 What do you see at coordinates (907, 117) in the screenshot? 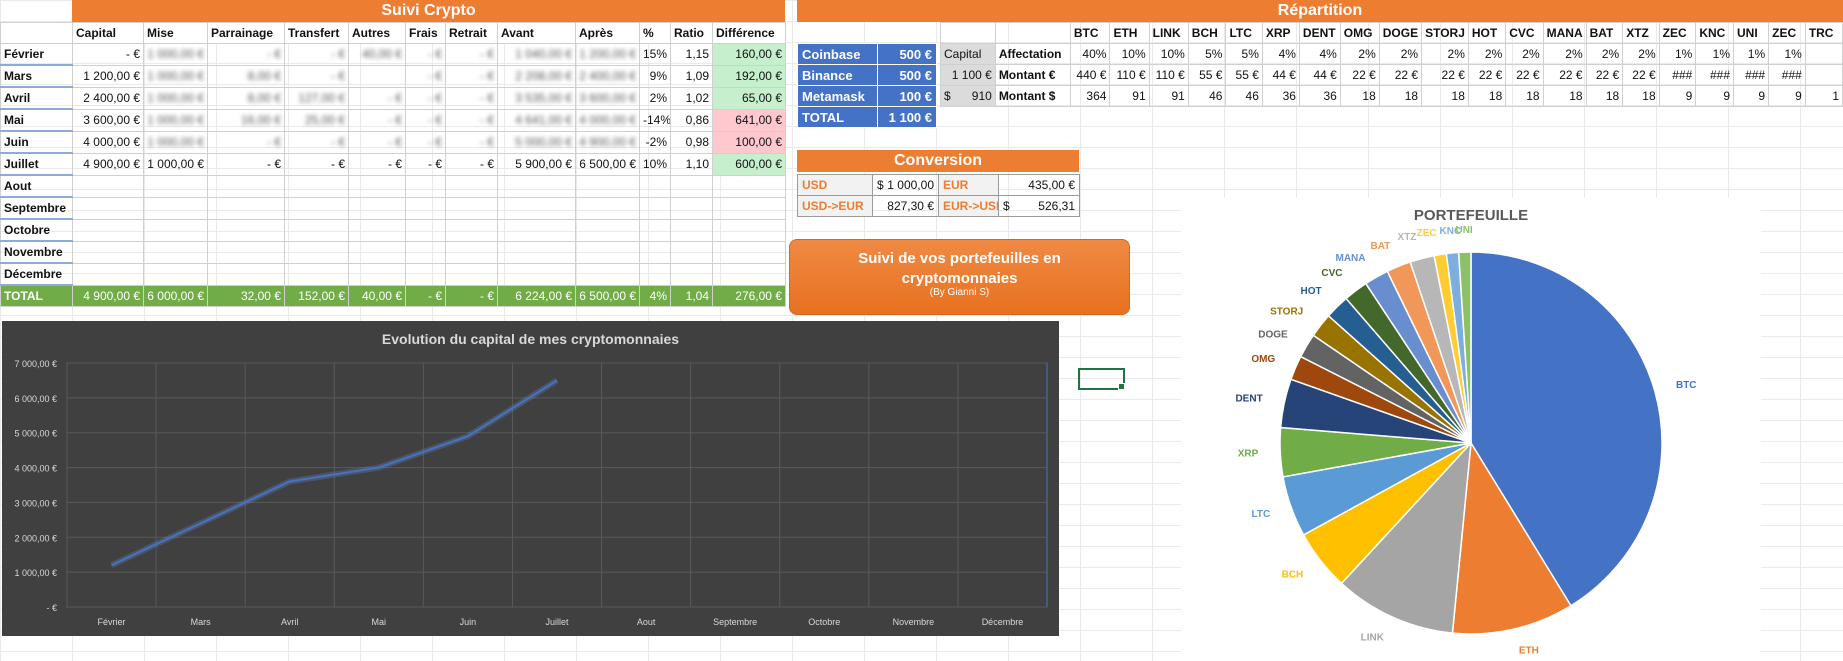
I see `wallet-amount: 1 100 €` at bounding box center [907, 117].